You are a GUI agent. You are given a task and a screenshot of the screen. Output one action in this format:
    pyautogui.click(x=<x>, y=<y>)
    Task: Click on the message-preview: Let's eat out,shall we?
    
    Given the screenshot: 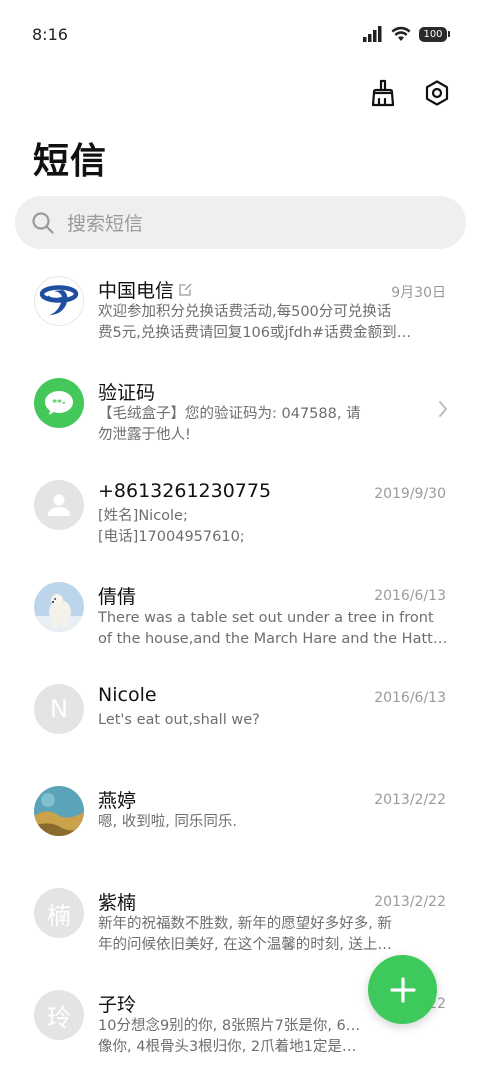 What is the action you would take?
    pyautogui.click(x=273, y=720)
    